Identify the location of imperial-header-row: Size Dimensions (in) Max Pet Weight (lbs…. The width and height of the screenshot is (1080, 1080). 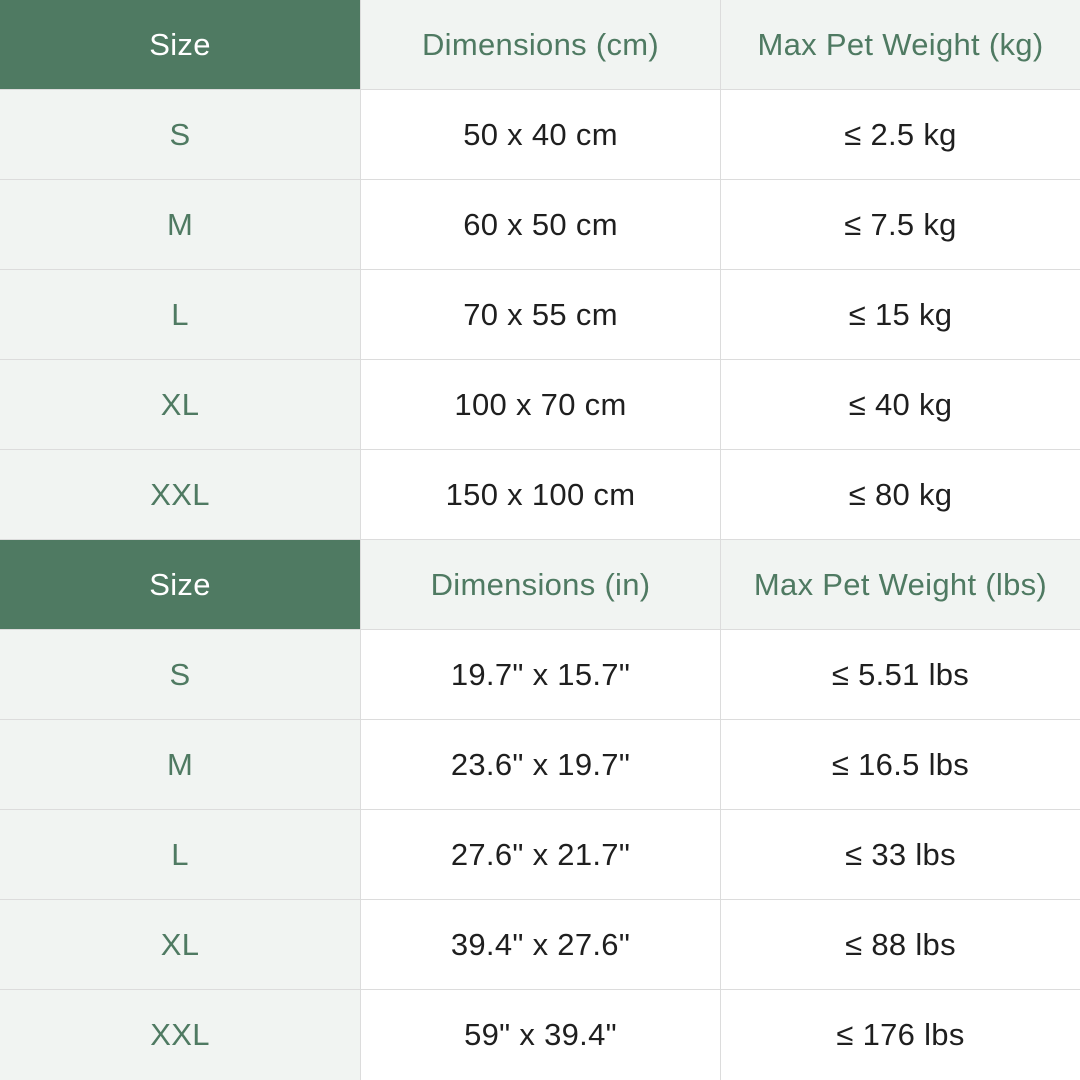
(540, 585).